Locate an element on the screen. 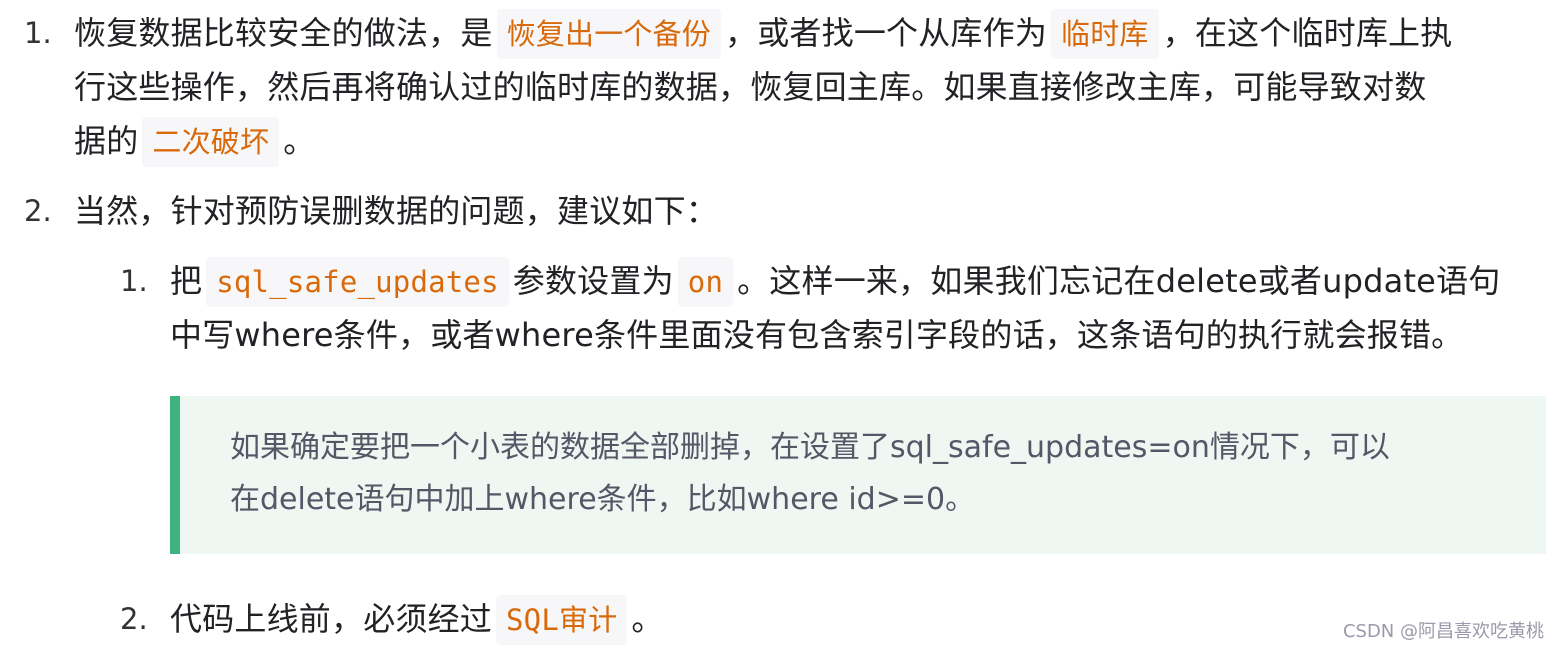 Image resolution: width=1558 pixels, height=651 pixels. list-item-2: 当然，针对预防误删数据的问题，建议如下： is located at coordinates (396, 211).